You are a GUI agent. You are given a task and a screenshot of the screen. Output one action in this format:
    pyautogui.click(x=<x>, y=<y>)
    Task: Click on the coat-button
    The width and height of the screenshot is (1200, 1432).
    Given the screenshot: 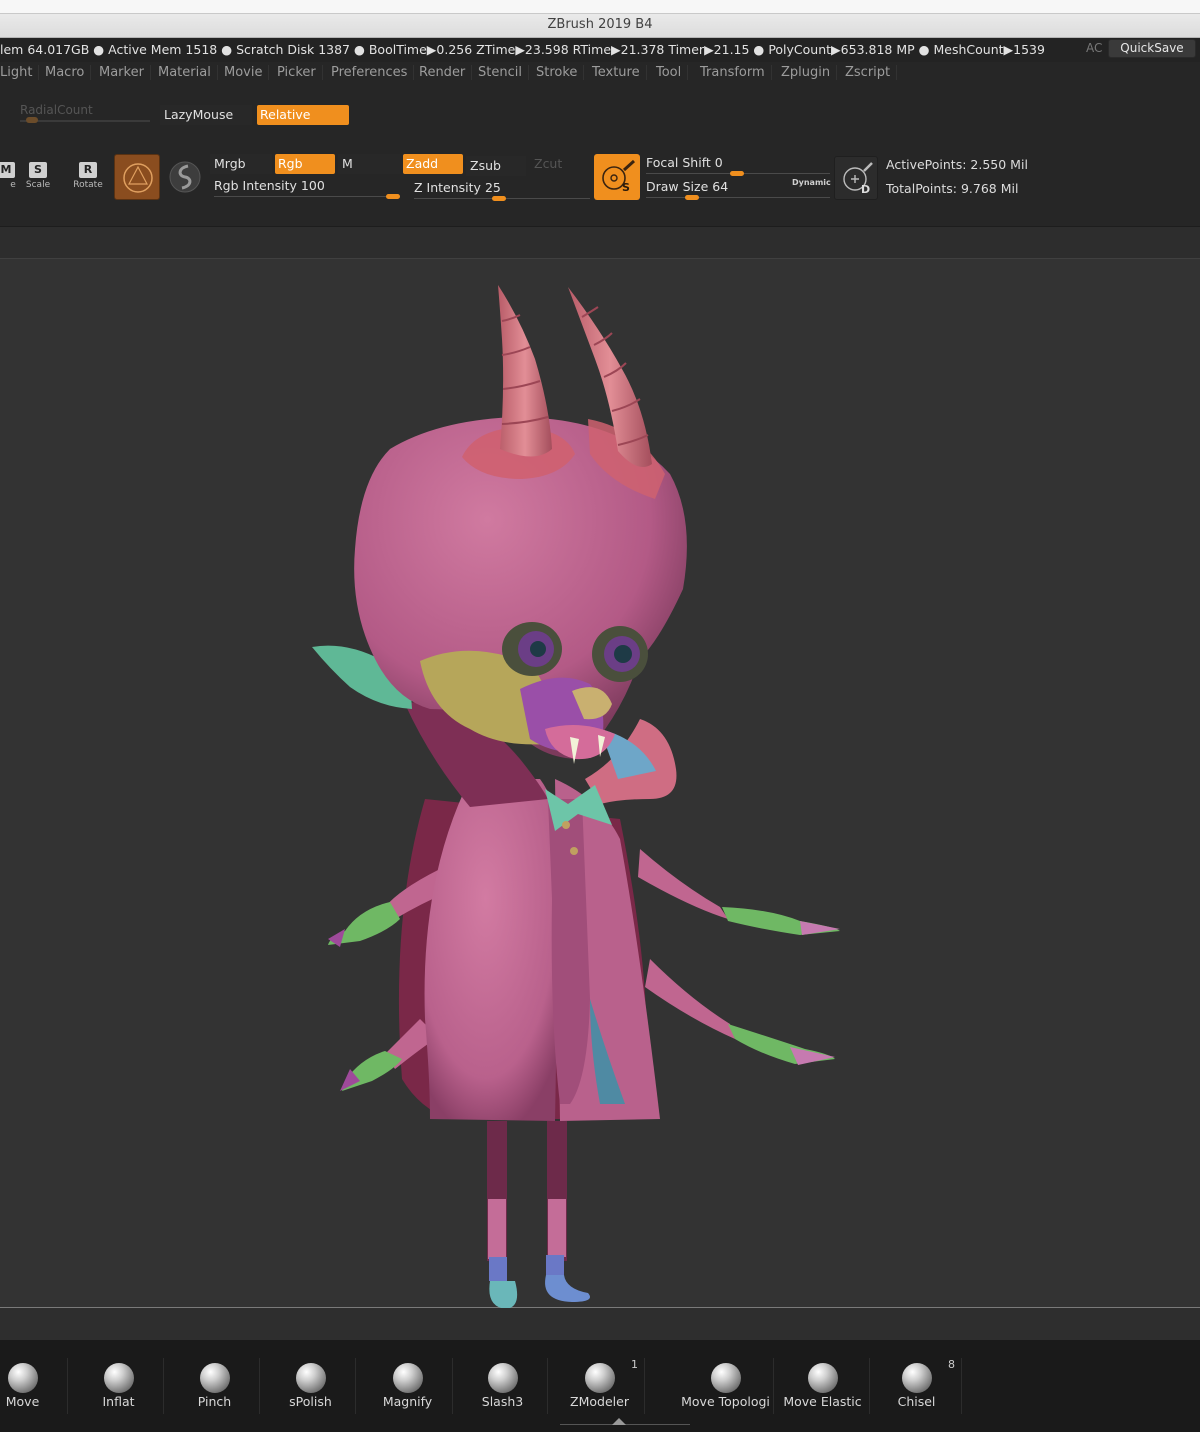 What is the action you would take?
    pyautogui.click(x=574, y=851)
    